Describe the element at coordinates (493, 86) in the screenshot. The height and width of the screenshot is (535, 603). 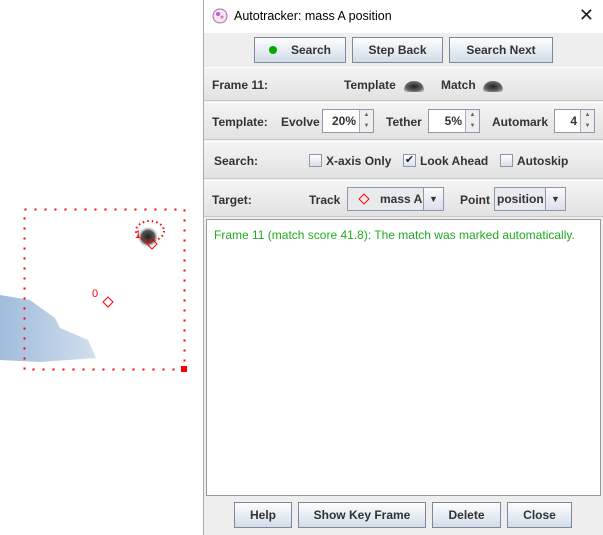
I see `match-image` at that location.